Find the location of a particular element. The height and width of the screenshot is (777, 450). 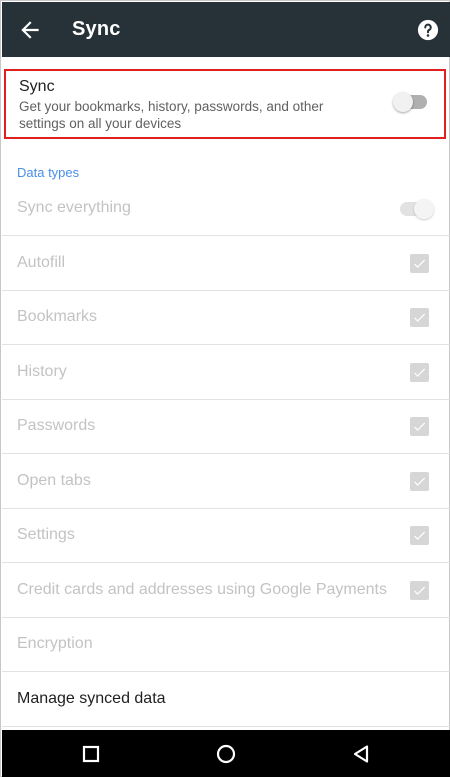

help-circle-icon is located at coordinates (428, 30).